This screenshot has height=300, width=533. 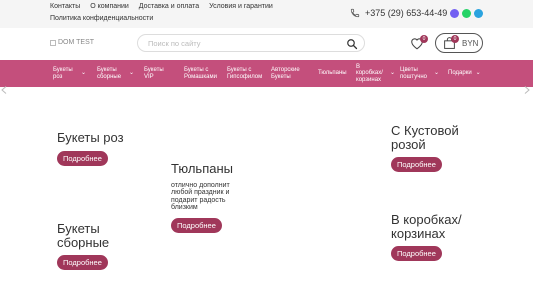 What do you see at coordinates (470, 43) in the screenshot?
I see `cart-currency: BYN` at bounding box center [470, 43].